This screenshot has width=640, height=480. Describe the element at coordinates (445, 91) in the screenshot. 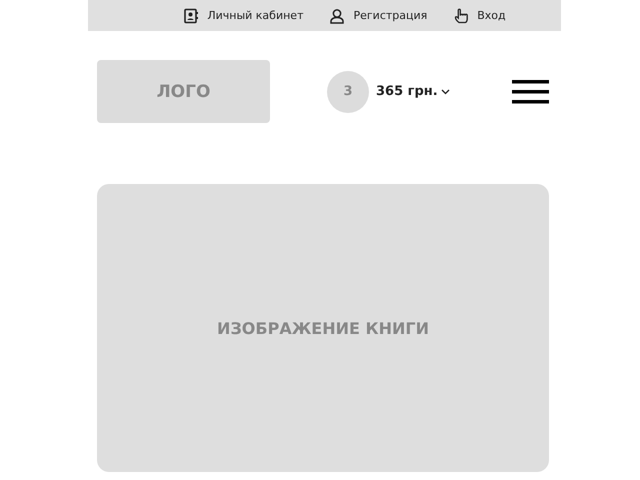

I see `caret-icon` at that location.